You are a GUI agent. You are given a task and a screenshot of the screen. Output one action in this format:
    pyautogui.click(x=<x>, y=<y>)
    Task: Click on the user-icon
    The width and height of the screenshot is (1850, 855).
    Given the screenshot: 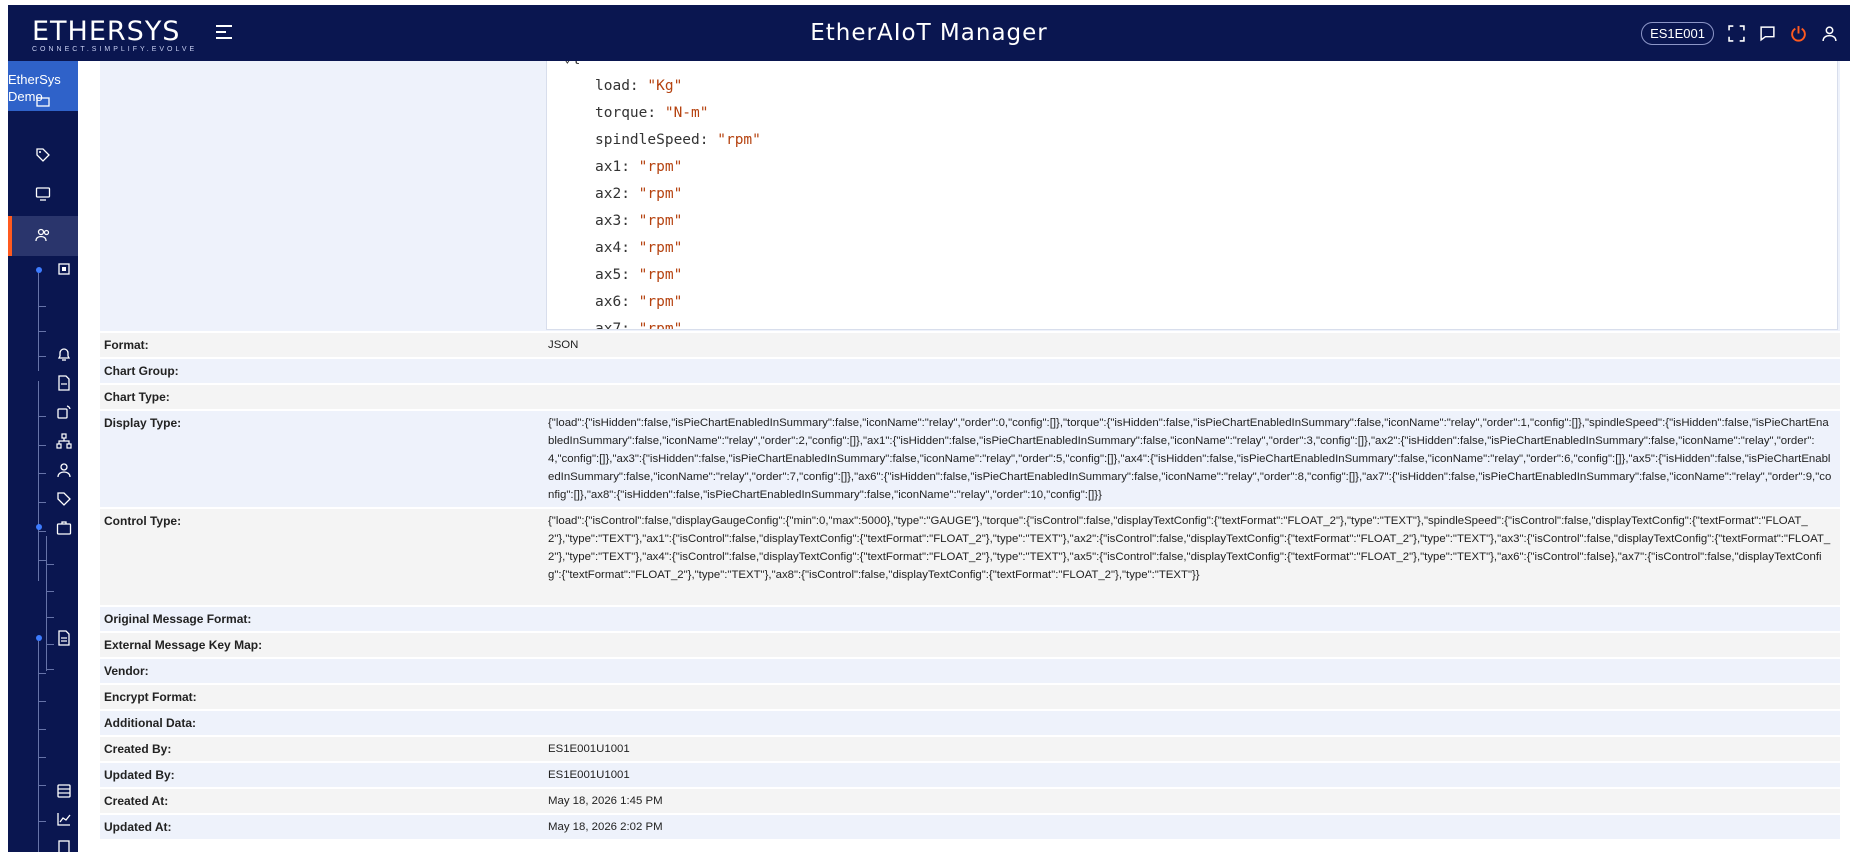 What is the action you would take?
    pyautogui.click(x=1829, y=33)
    